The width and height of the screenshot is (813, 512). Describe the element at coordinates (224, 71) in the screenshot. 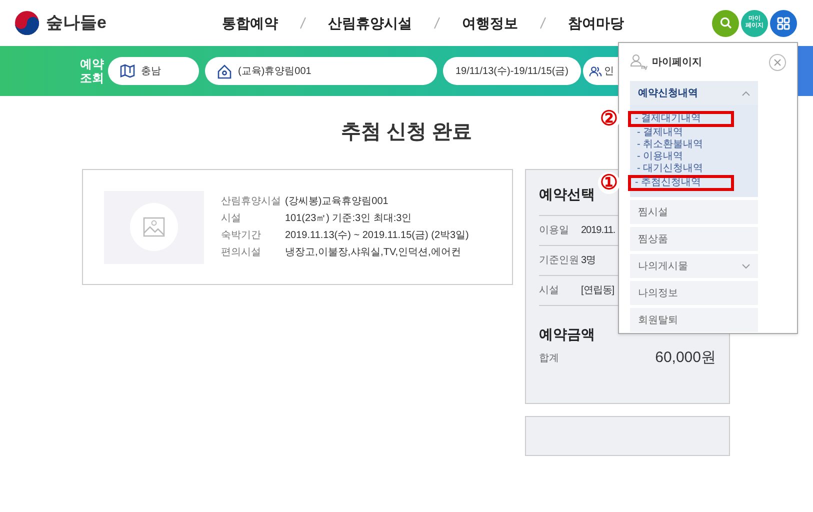

I see `home-pin-icon` at that location.